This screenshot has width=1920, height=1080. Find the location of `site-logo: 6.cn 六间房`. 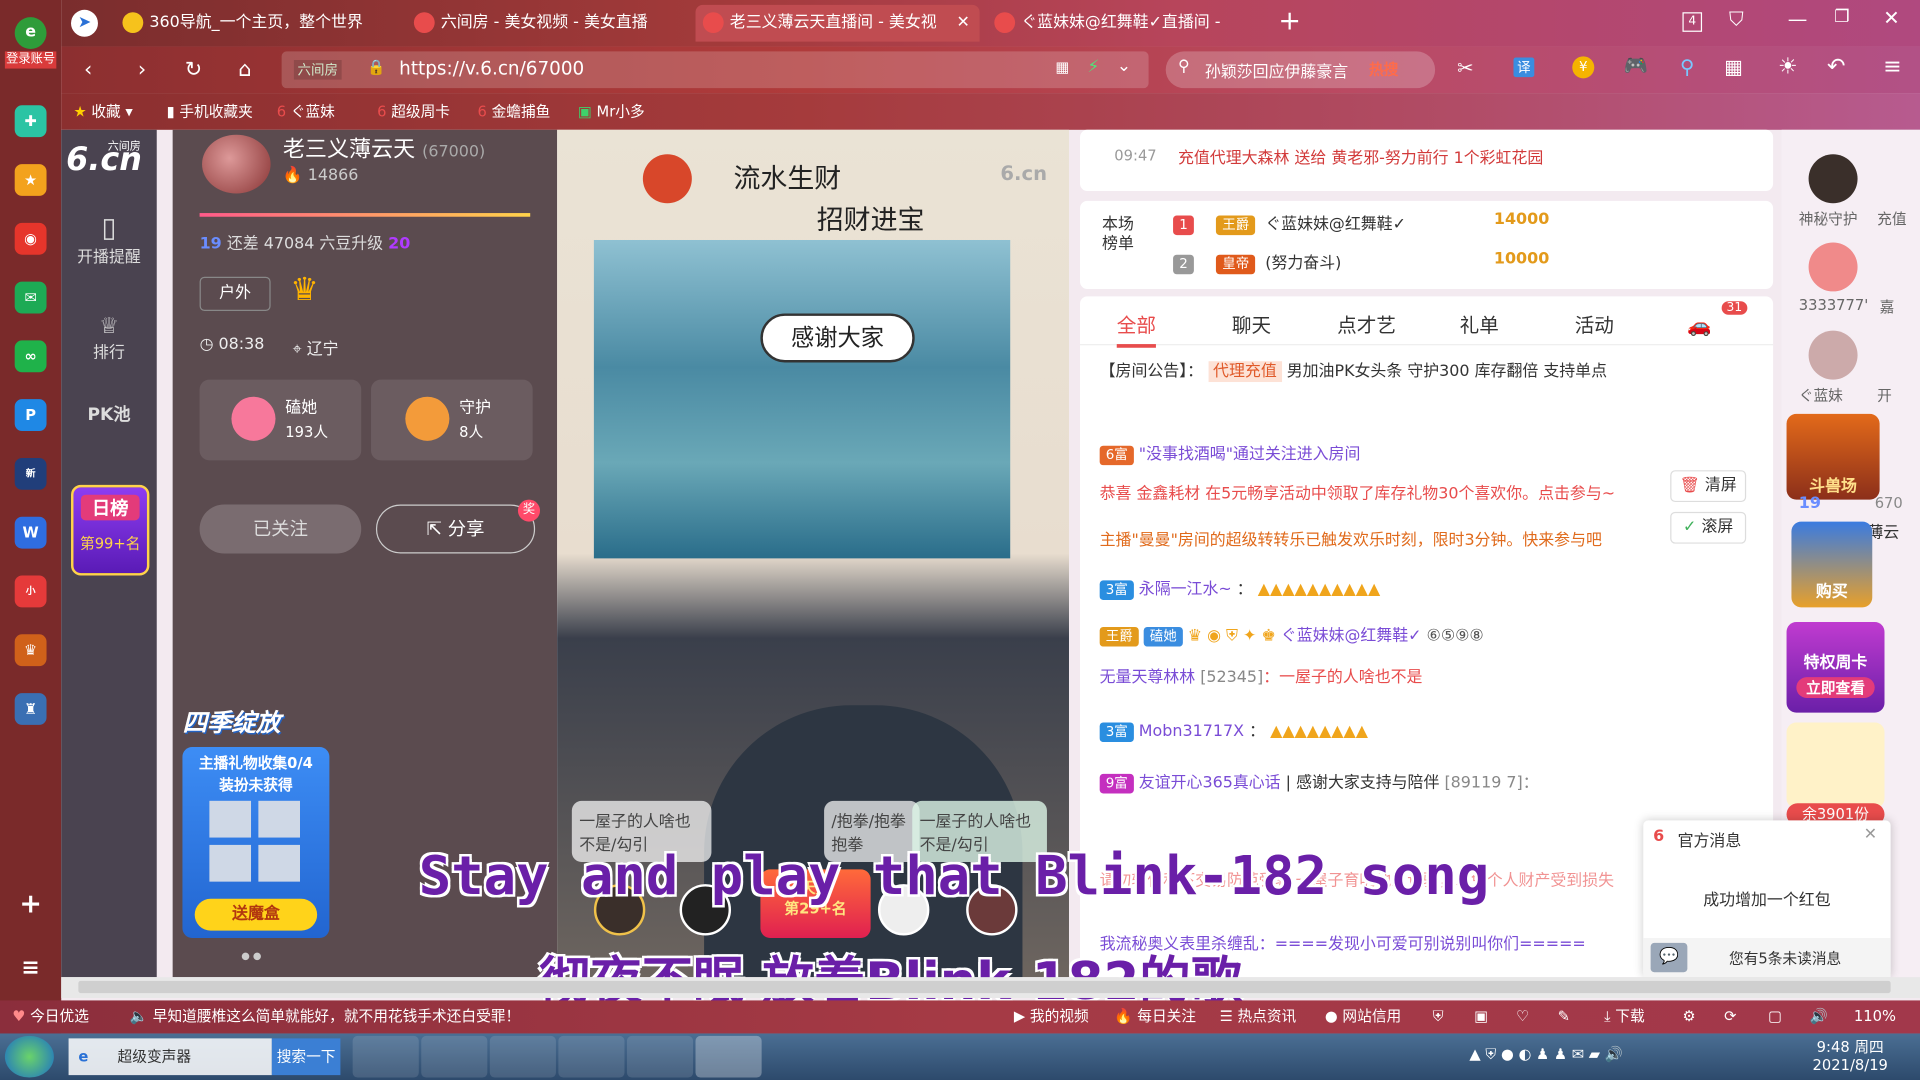

site-logo: 6.cn 六间房 is located at coordinates (109, 161).